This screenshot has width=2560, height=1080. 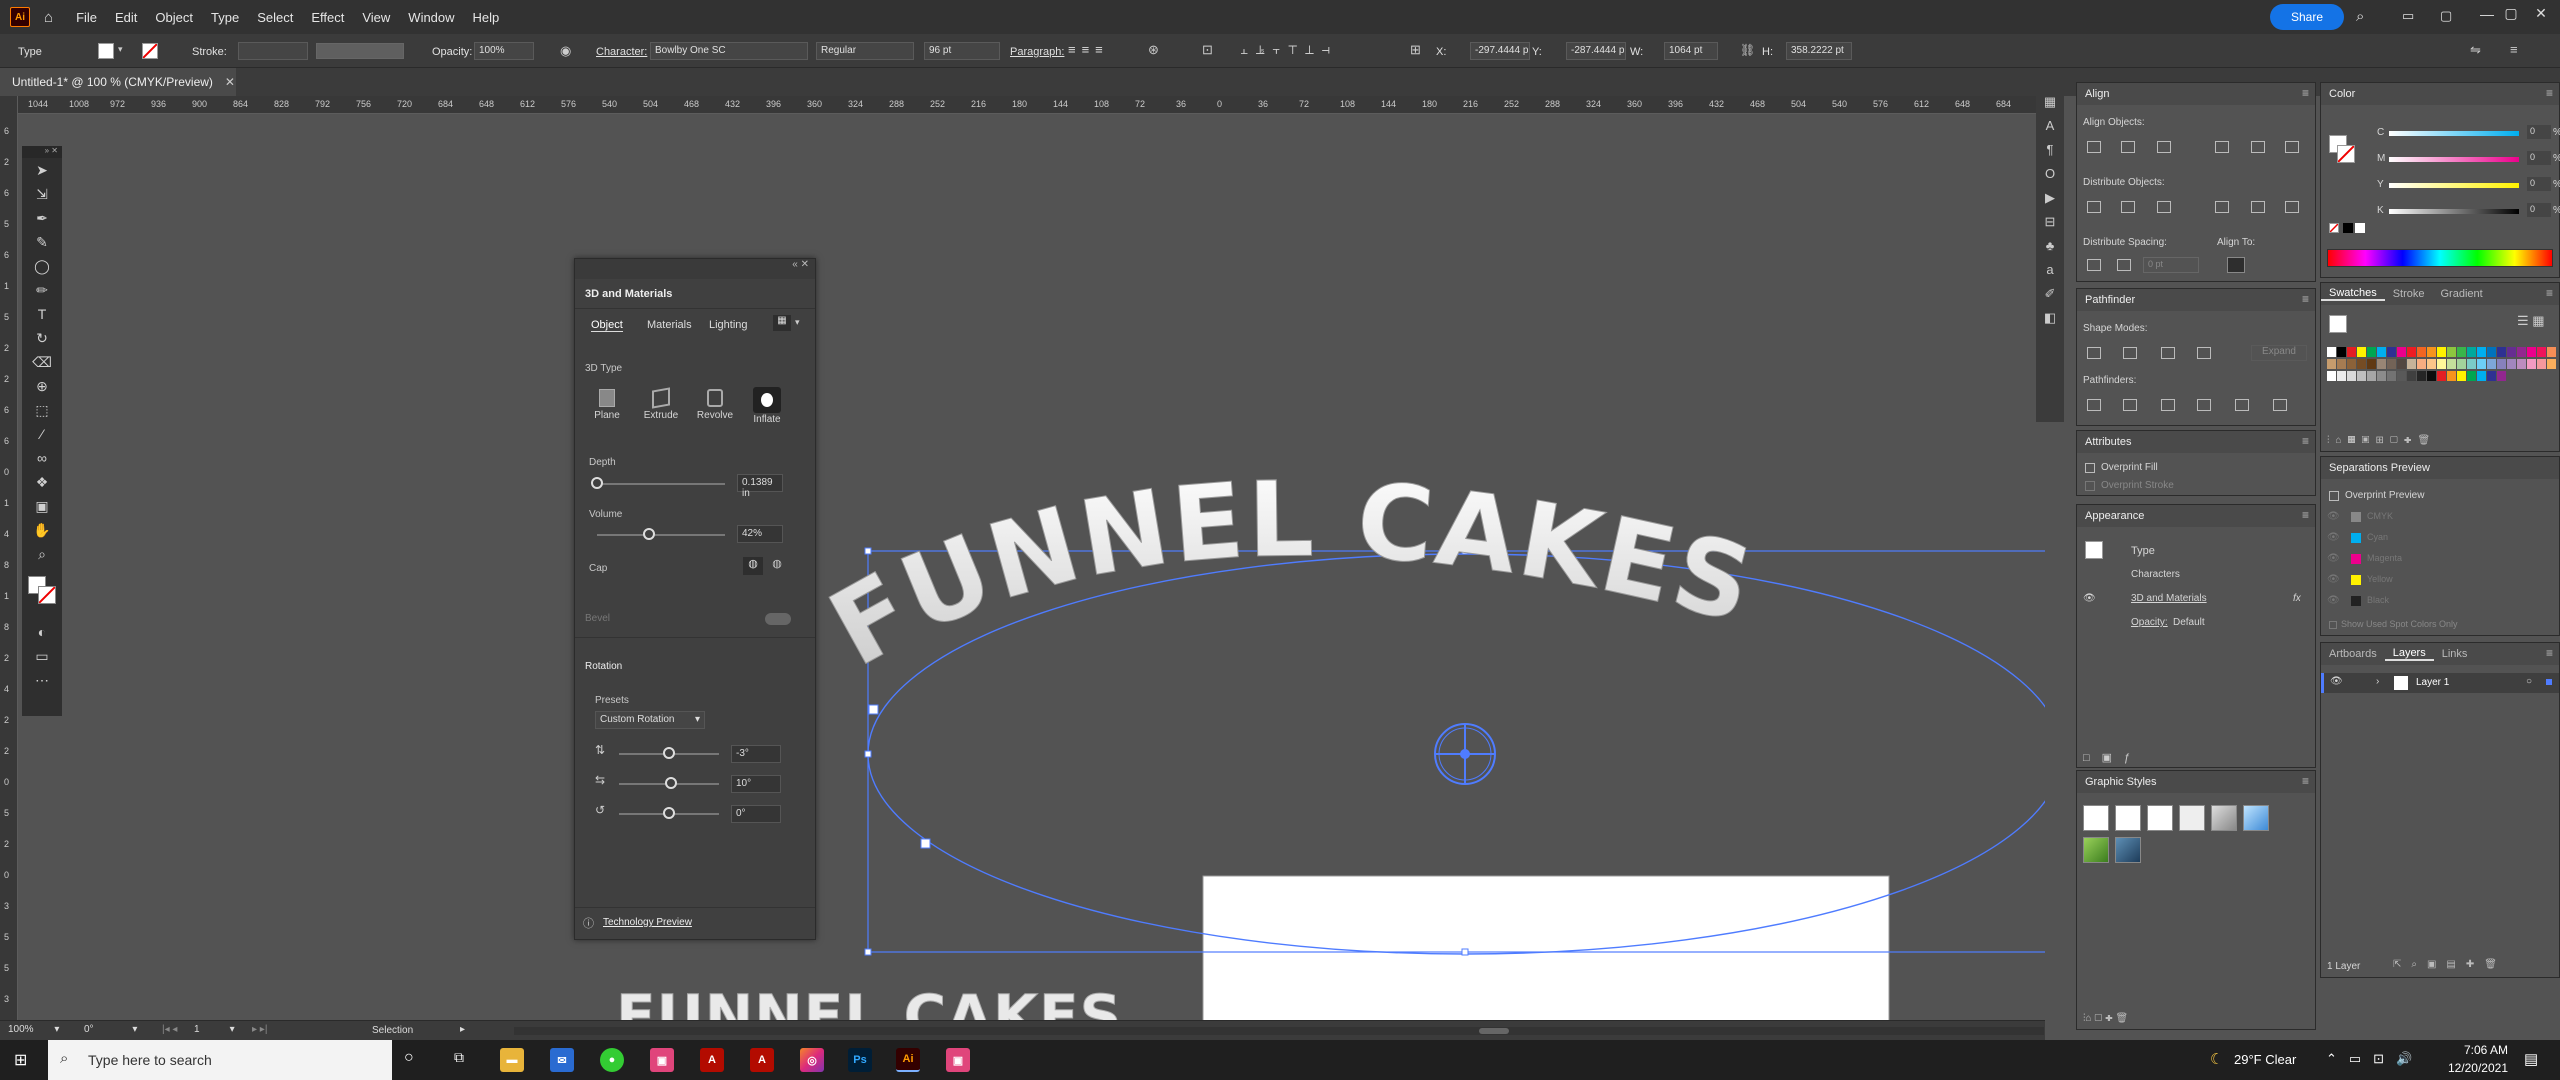 I want to click on font-style-field: Regular, so click(x=865, y=51).